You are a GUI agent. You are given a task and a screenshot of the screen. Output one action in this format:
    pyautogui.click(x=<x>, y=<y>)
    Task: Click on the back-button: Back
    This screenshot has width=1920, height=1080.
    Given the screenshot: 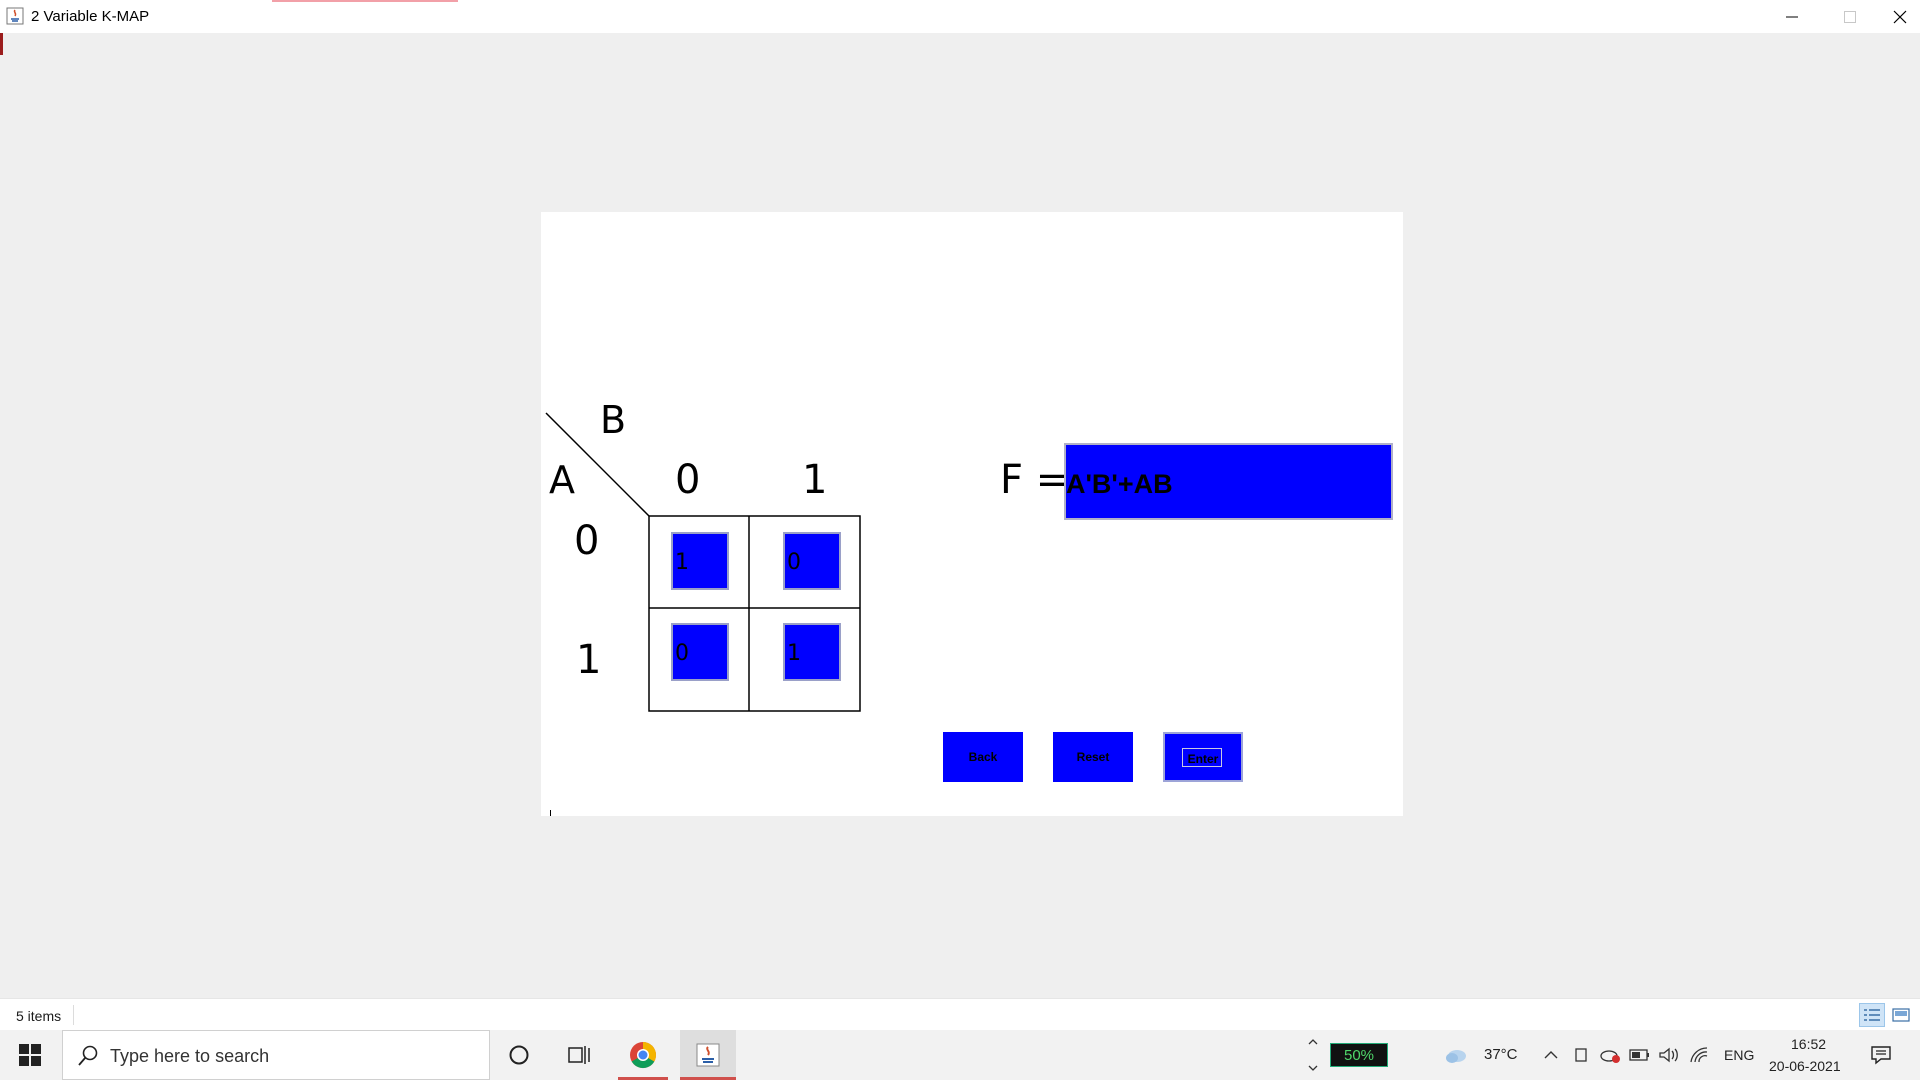 What is the action you would take?
    pyautogui.click(x=983, y=757)
    